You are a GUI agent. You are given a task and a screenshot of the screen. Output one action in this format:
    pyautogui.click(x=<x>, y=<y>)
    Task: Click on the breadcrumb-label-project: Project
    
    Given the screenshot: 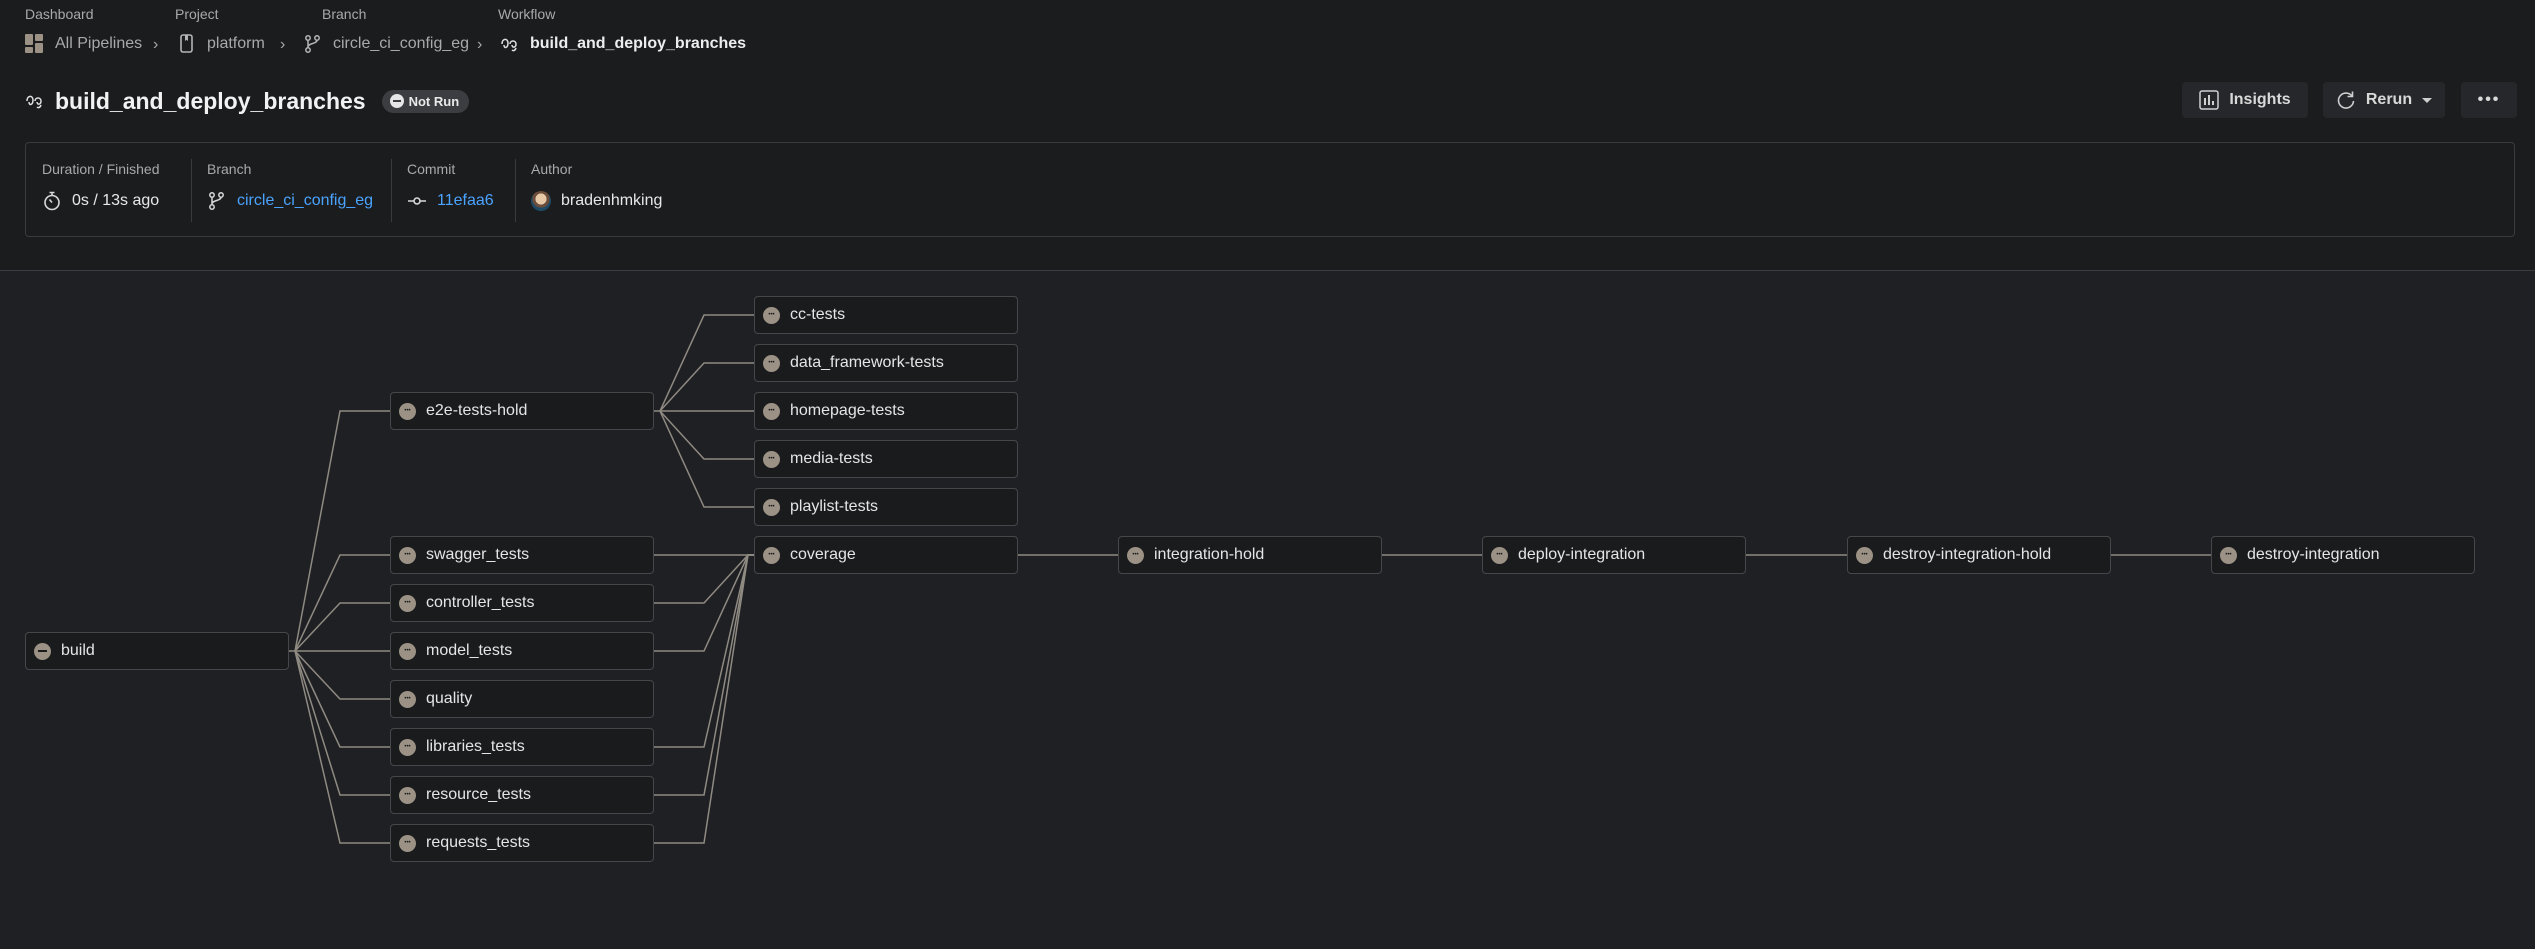 What is the action you would take?
    pyautogui.click(x=197, y=14)
    